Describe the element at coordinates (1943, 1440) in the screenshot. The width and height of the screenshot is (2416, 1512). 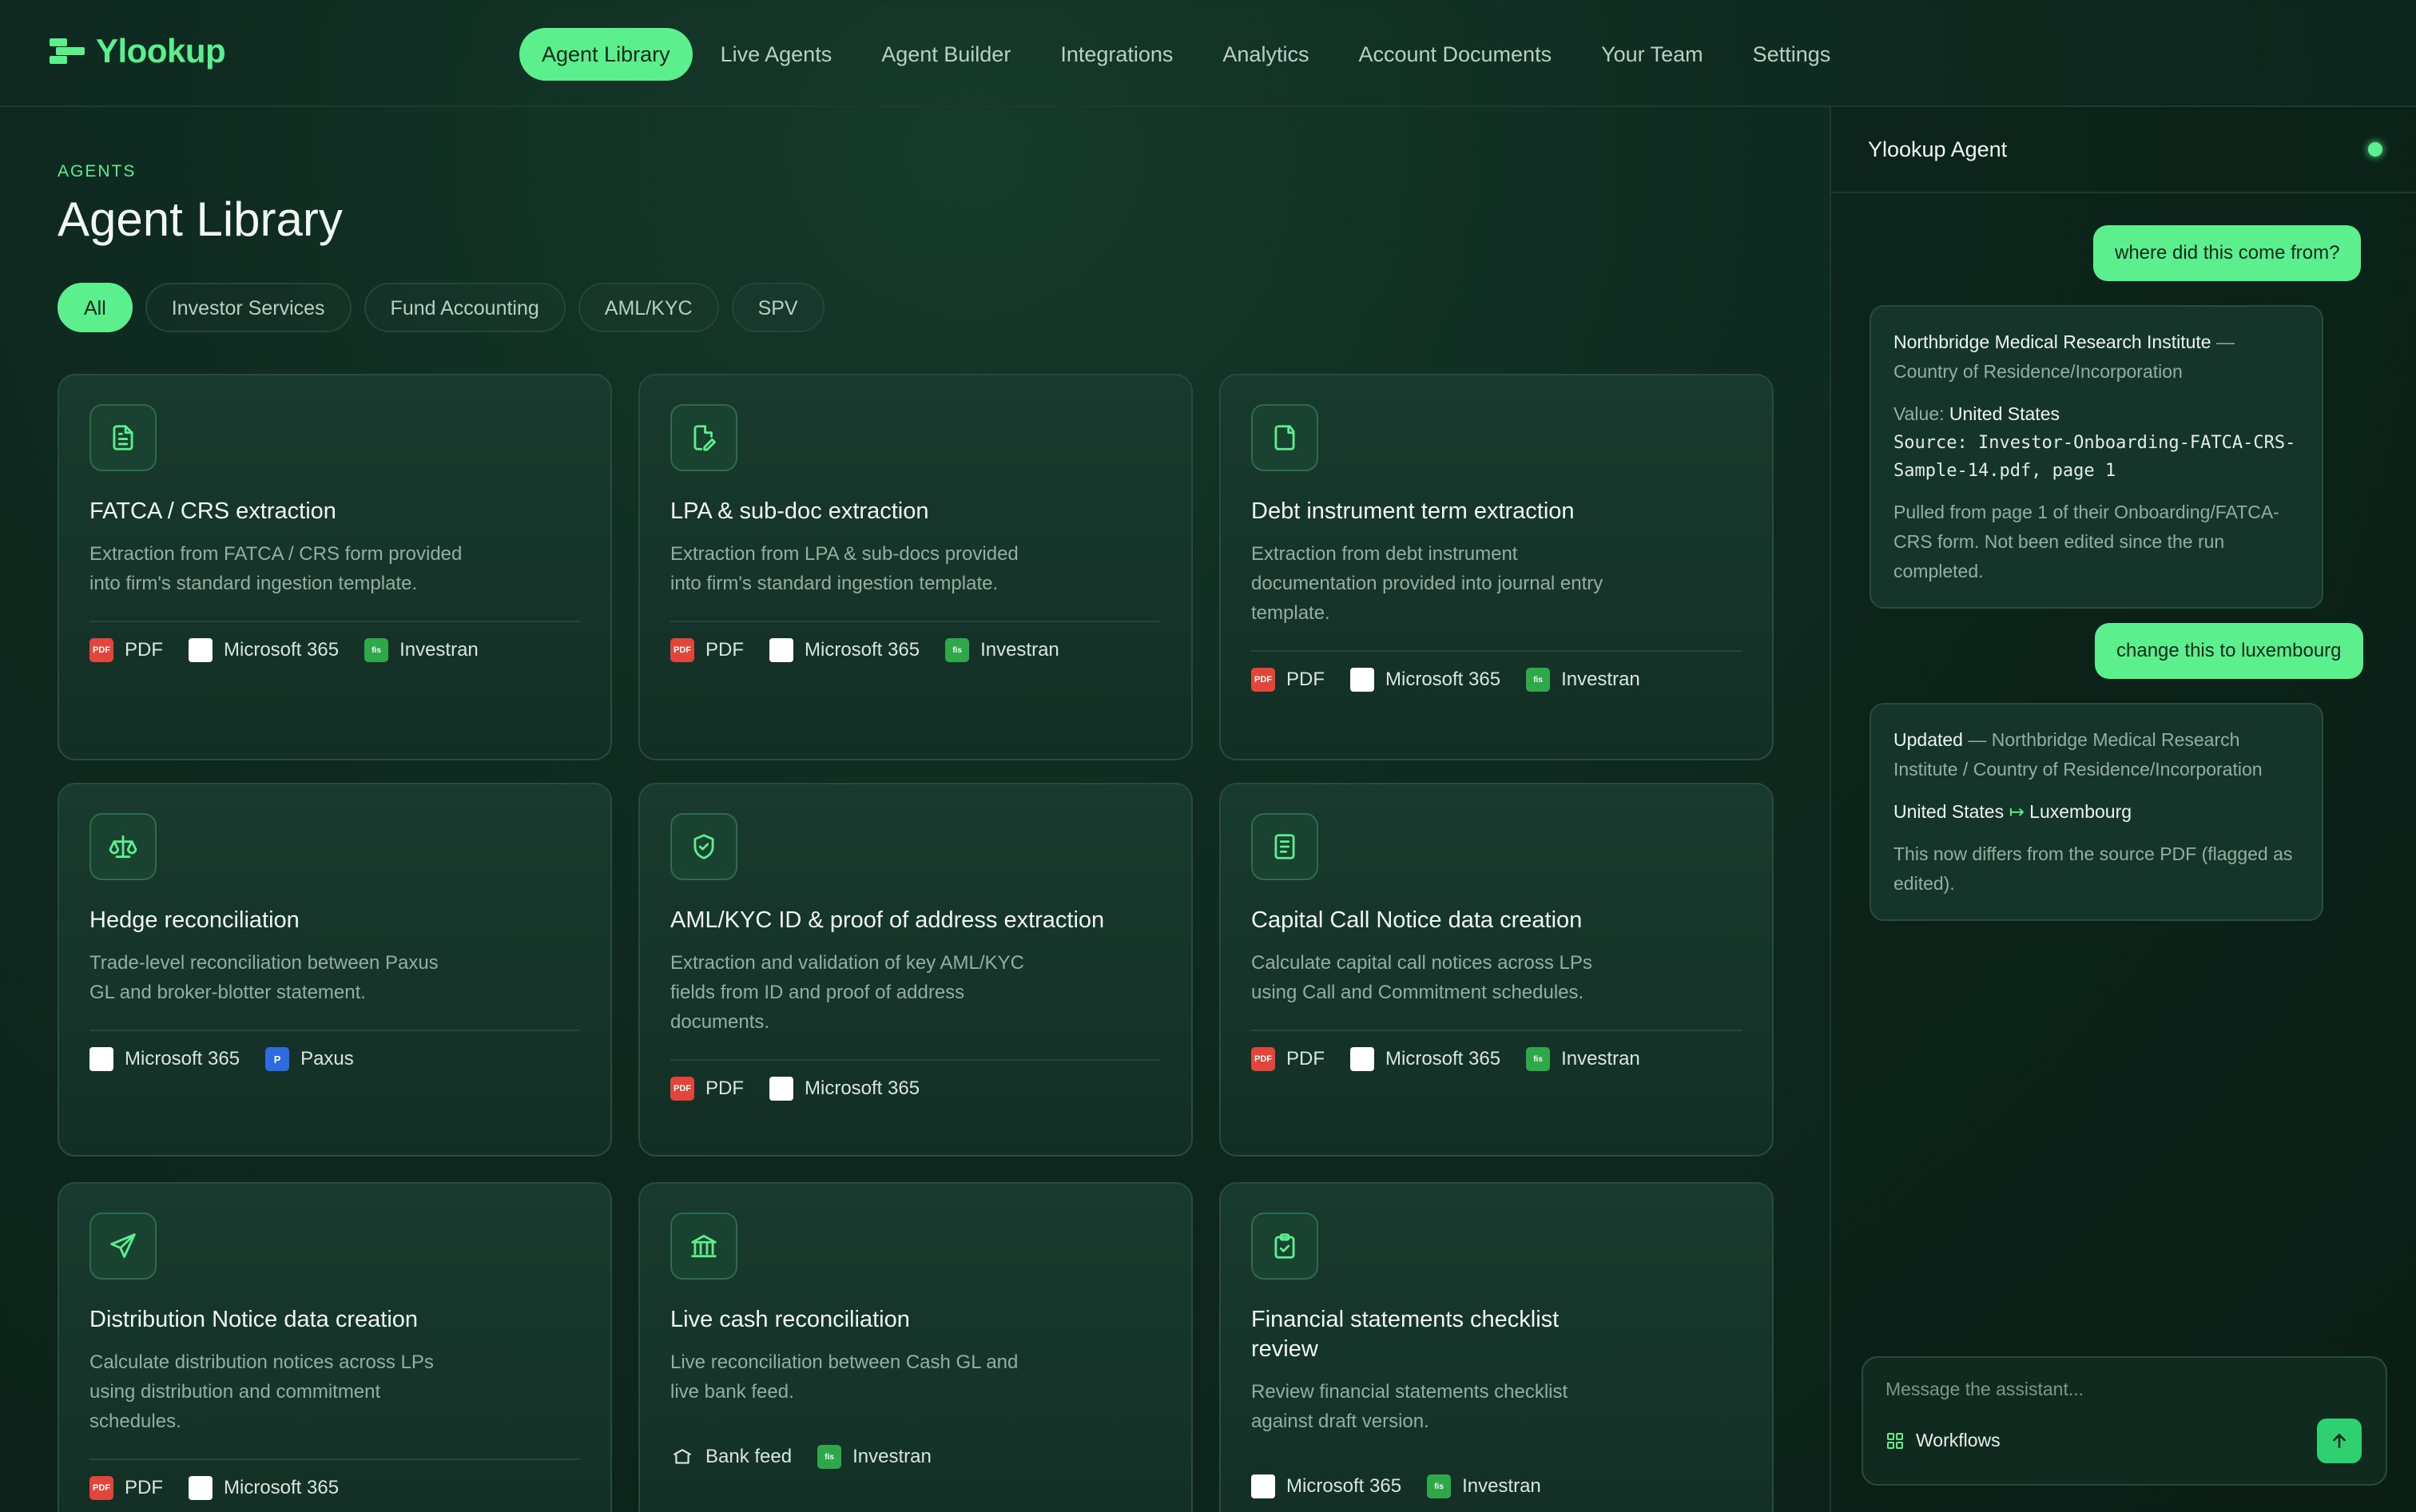
I see `workflows-button: Workflows` at that location.